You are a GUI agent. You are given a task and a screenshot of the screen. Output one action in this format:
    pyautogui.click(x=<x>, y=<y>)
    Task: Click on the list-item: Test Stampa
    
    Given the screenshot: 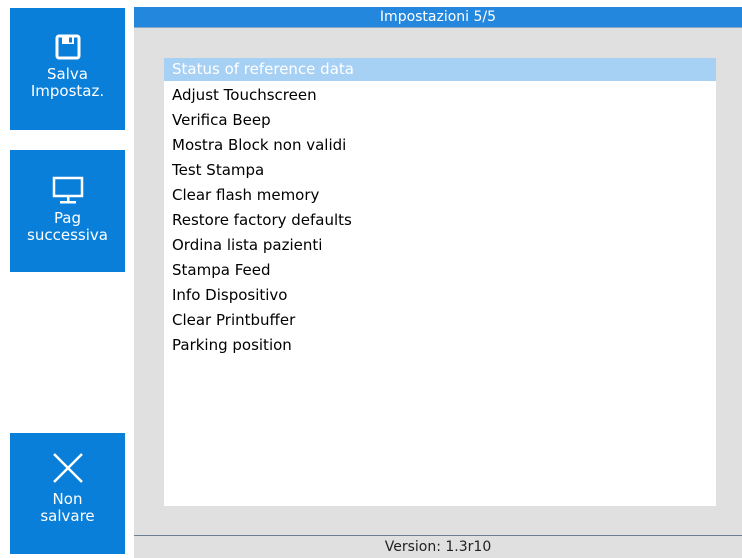 What is the action you would take?
    pyautogui.click(x=440, y=170)
    